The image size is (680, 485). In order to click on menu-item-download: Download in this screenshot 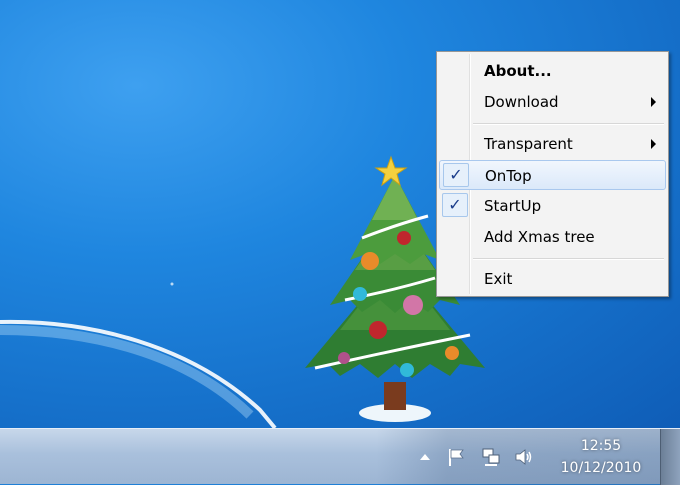, I will do `click(552, 102)`.